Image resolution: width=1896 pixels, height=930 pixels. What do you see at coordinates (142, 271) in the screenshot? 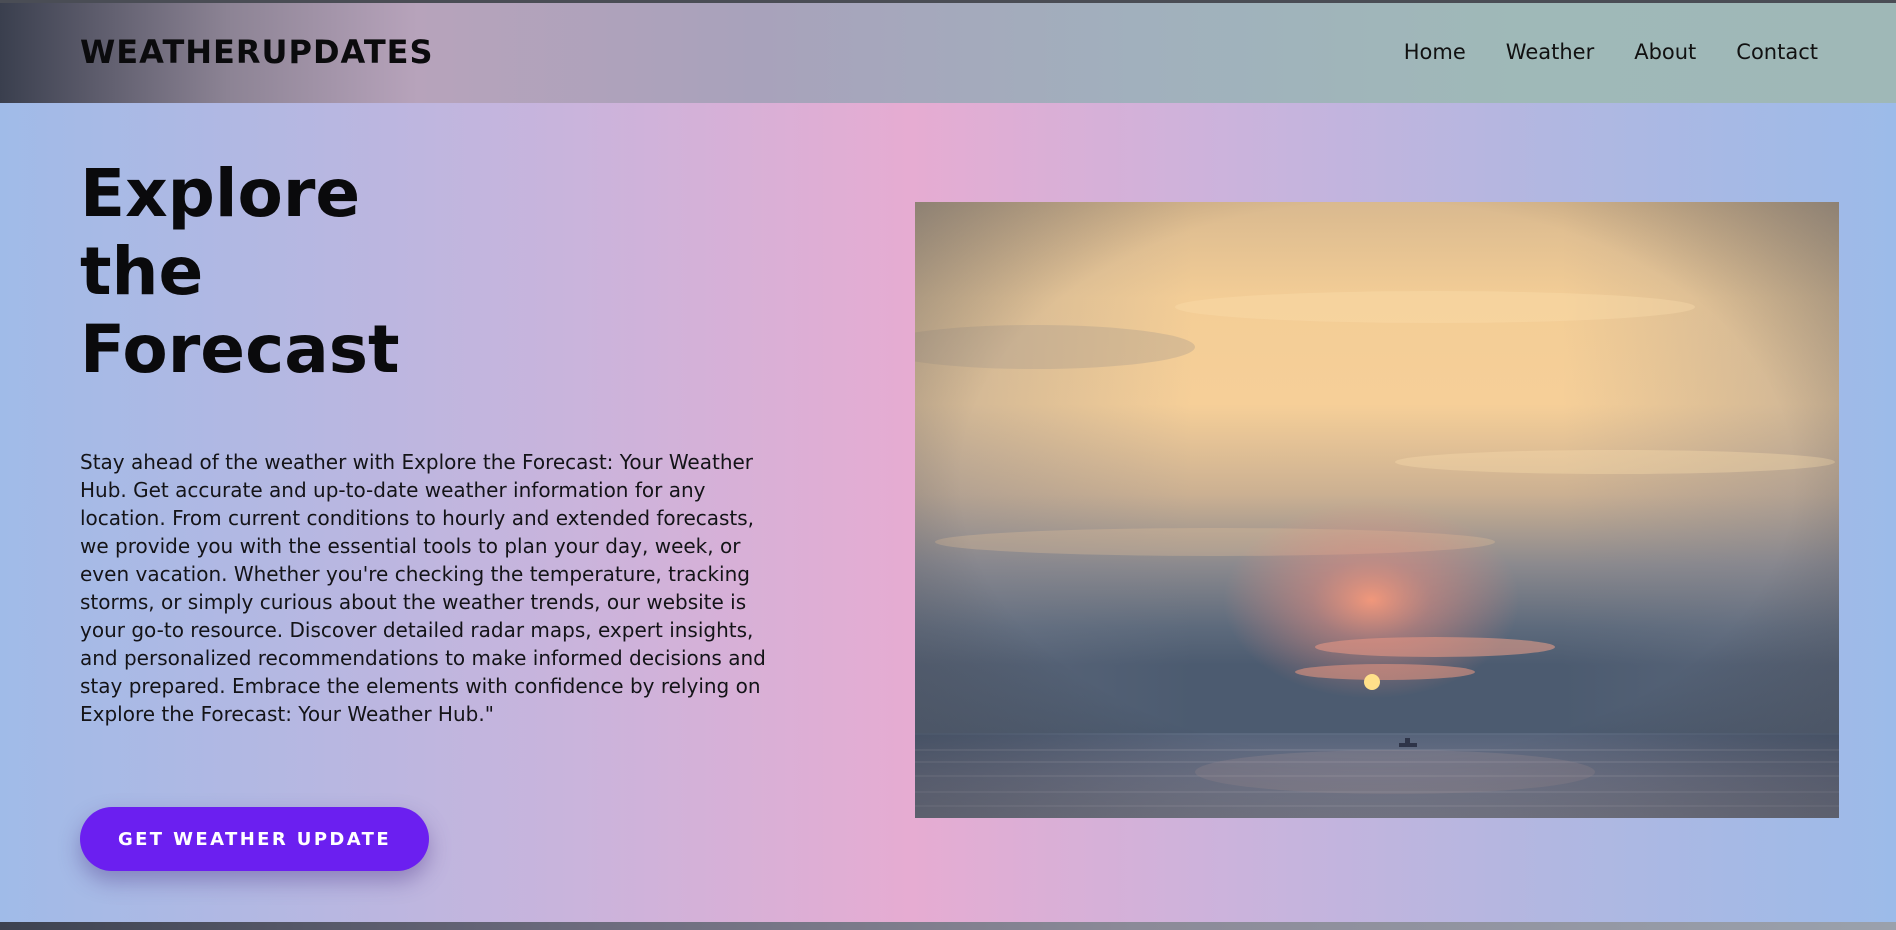
I see `hero-title-line: the` at bounding box center [142, 271].